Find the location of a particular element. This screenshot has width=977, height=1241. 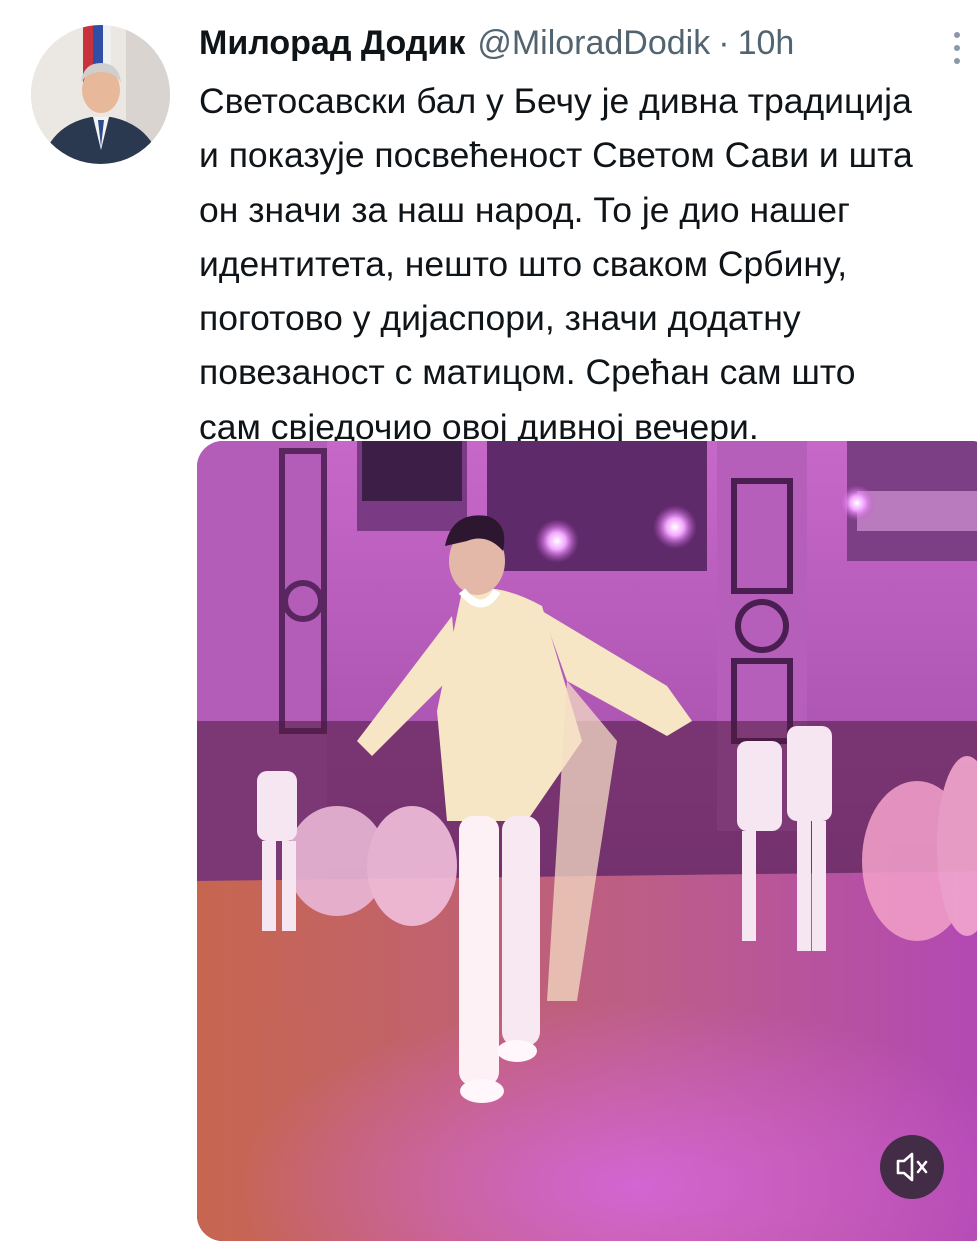

timestamp: 10h is located at coordinates (766, 43).